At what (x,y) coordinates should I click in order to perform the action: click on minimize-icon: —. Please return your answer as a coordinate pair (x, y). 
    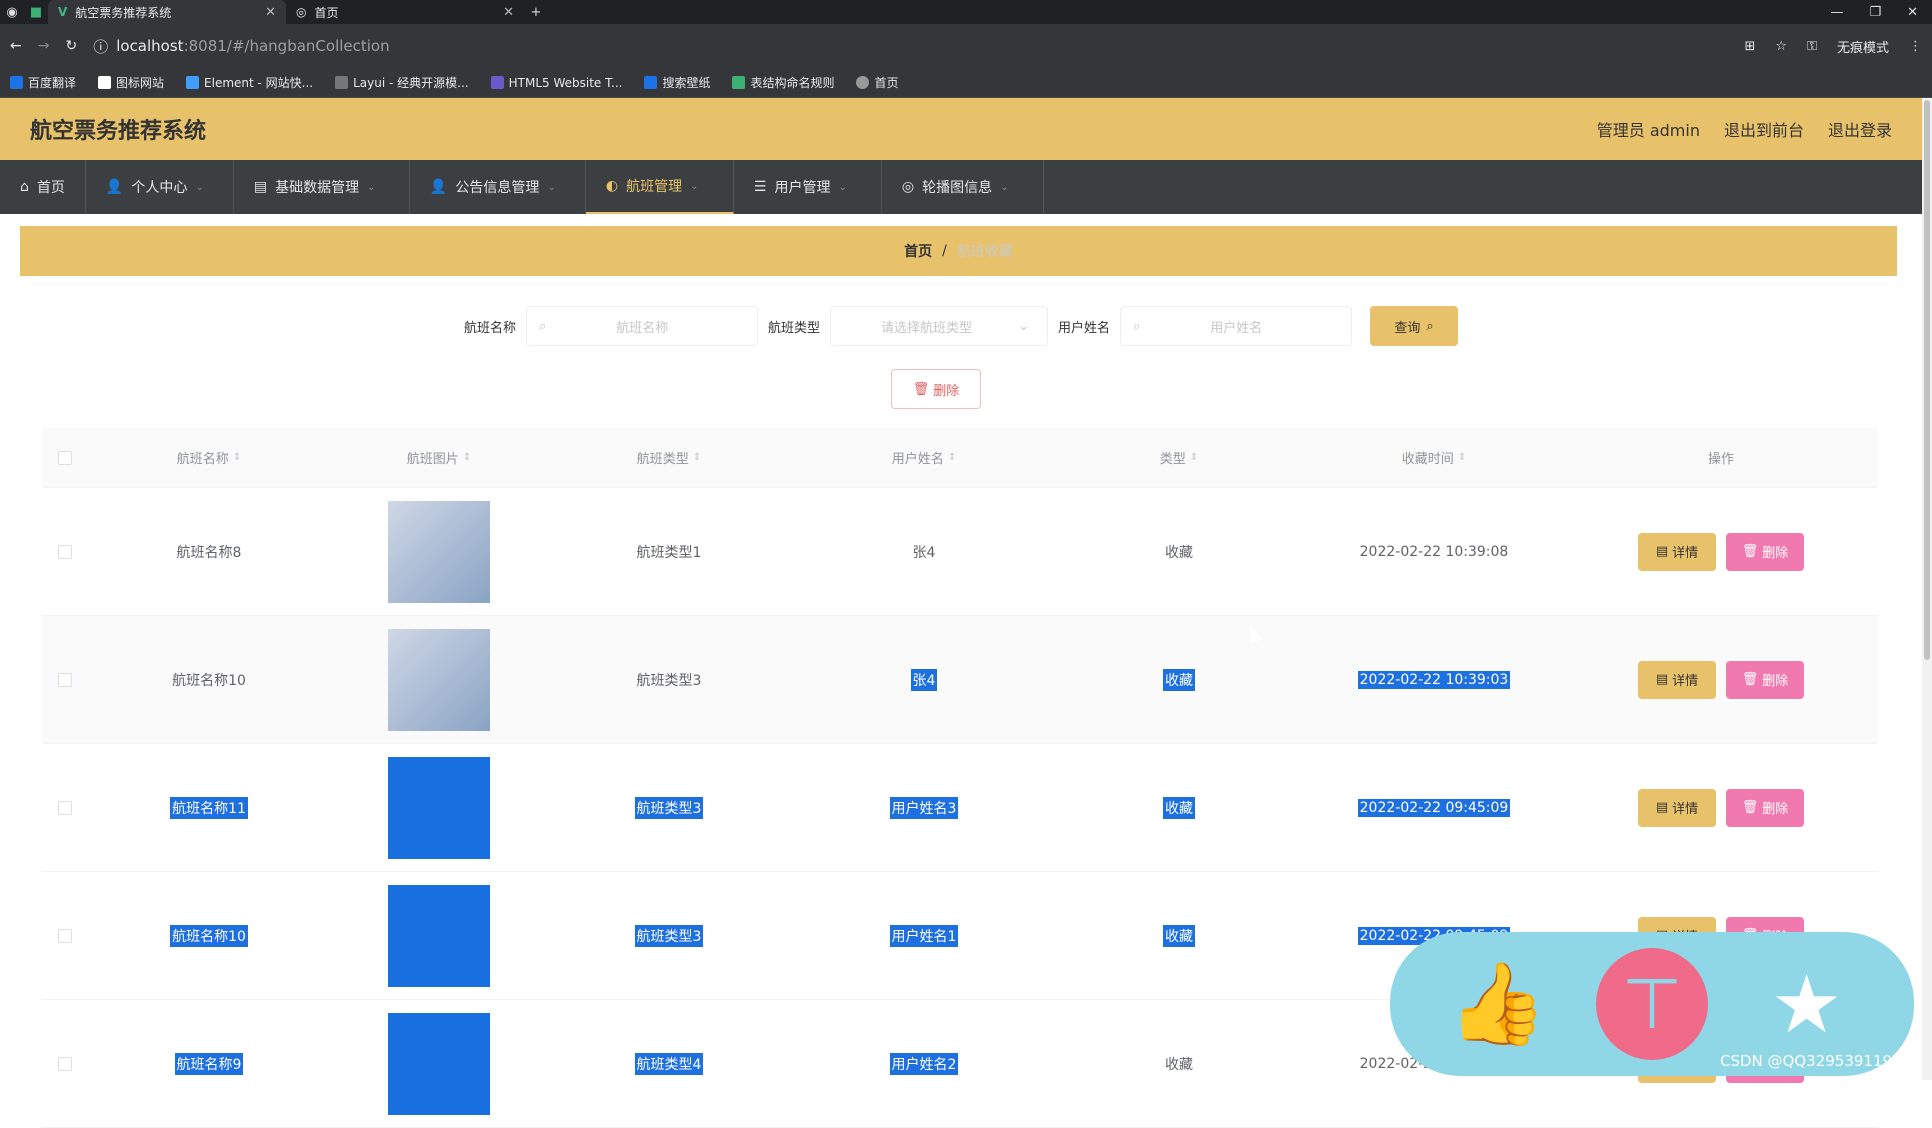
    Looking at the image, I should click on (1836, 12).